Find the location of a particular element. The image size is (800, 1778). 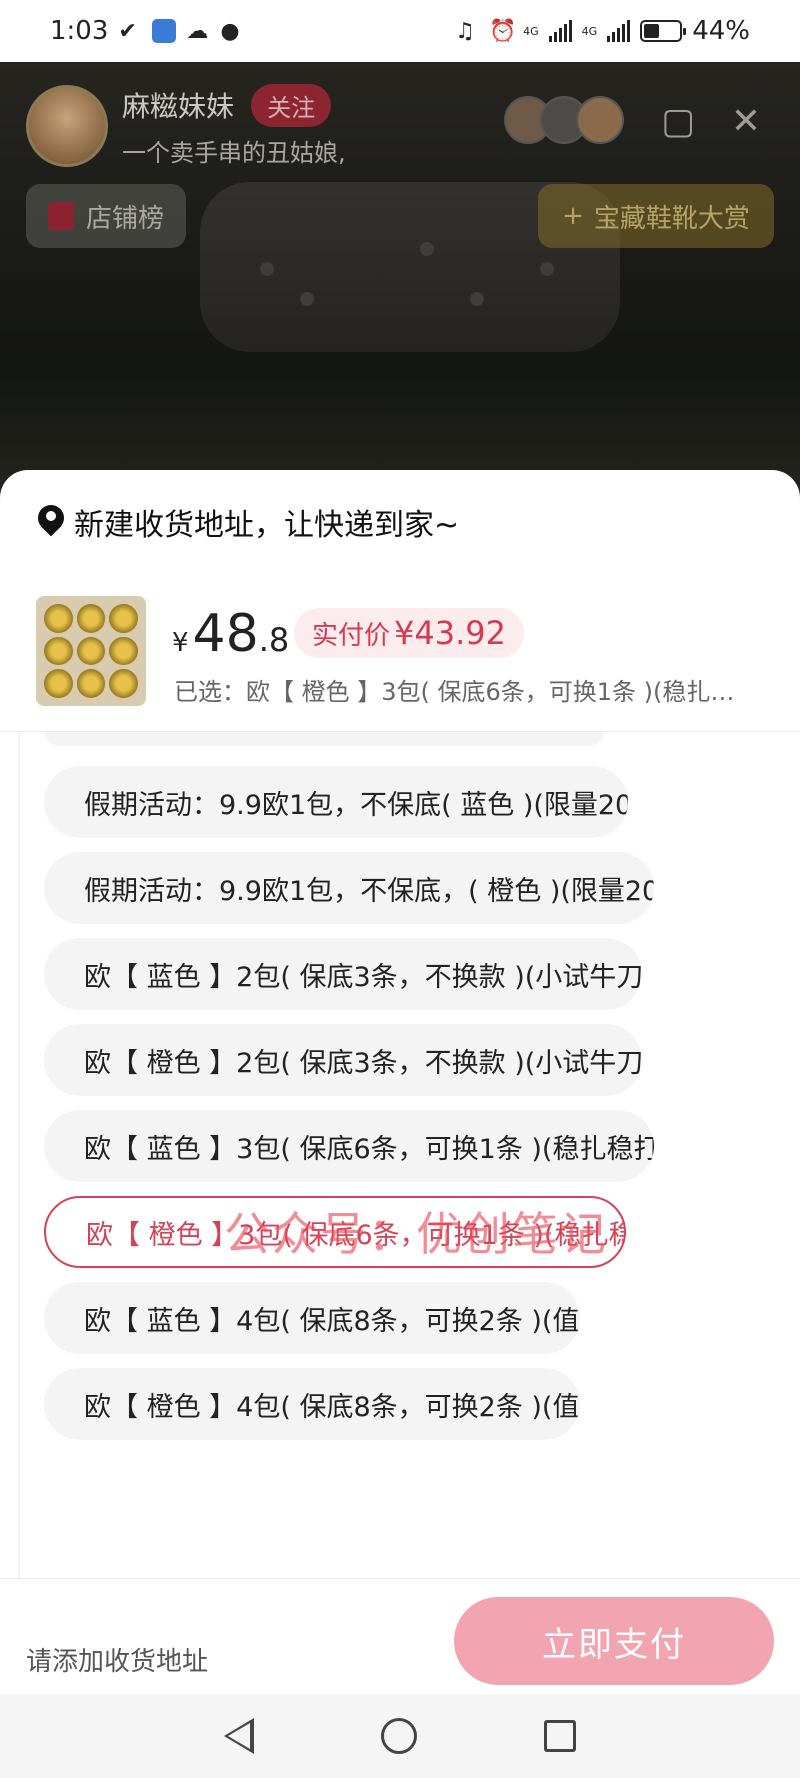

real-pay-label: 实付价 is located at coordinates (351, 635).